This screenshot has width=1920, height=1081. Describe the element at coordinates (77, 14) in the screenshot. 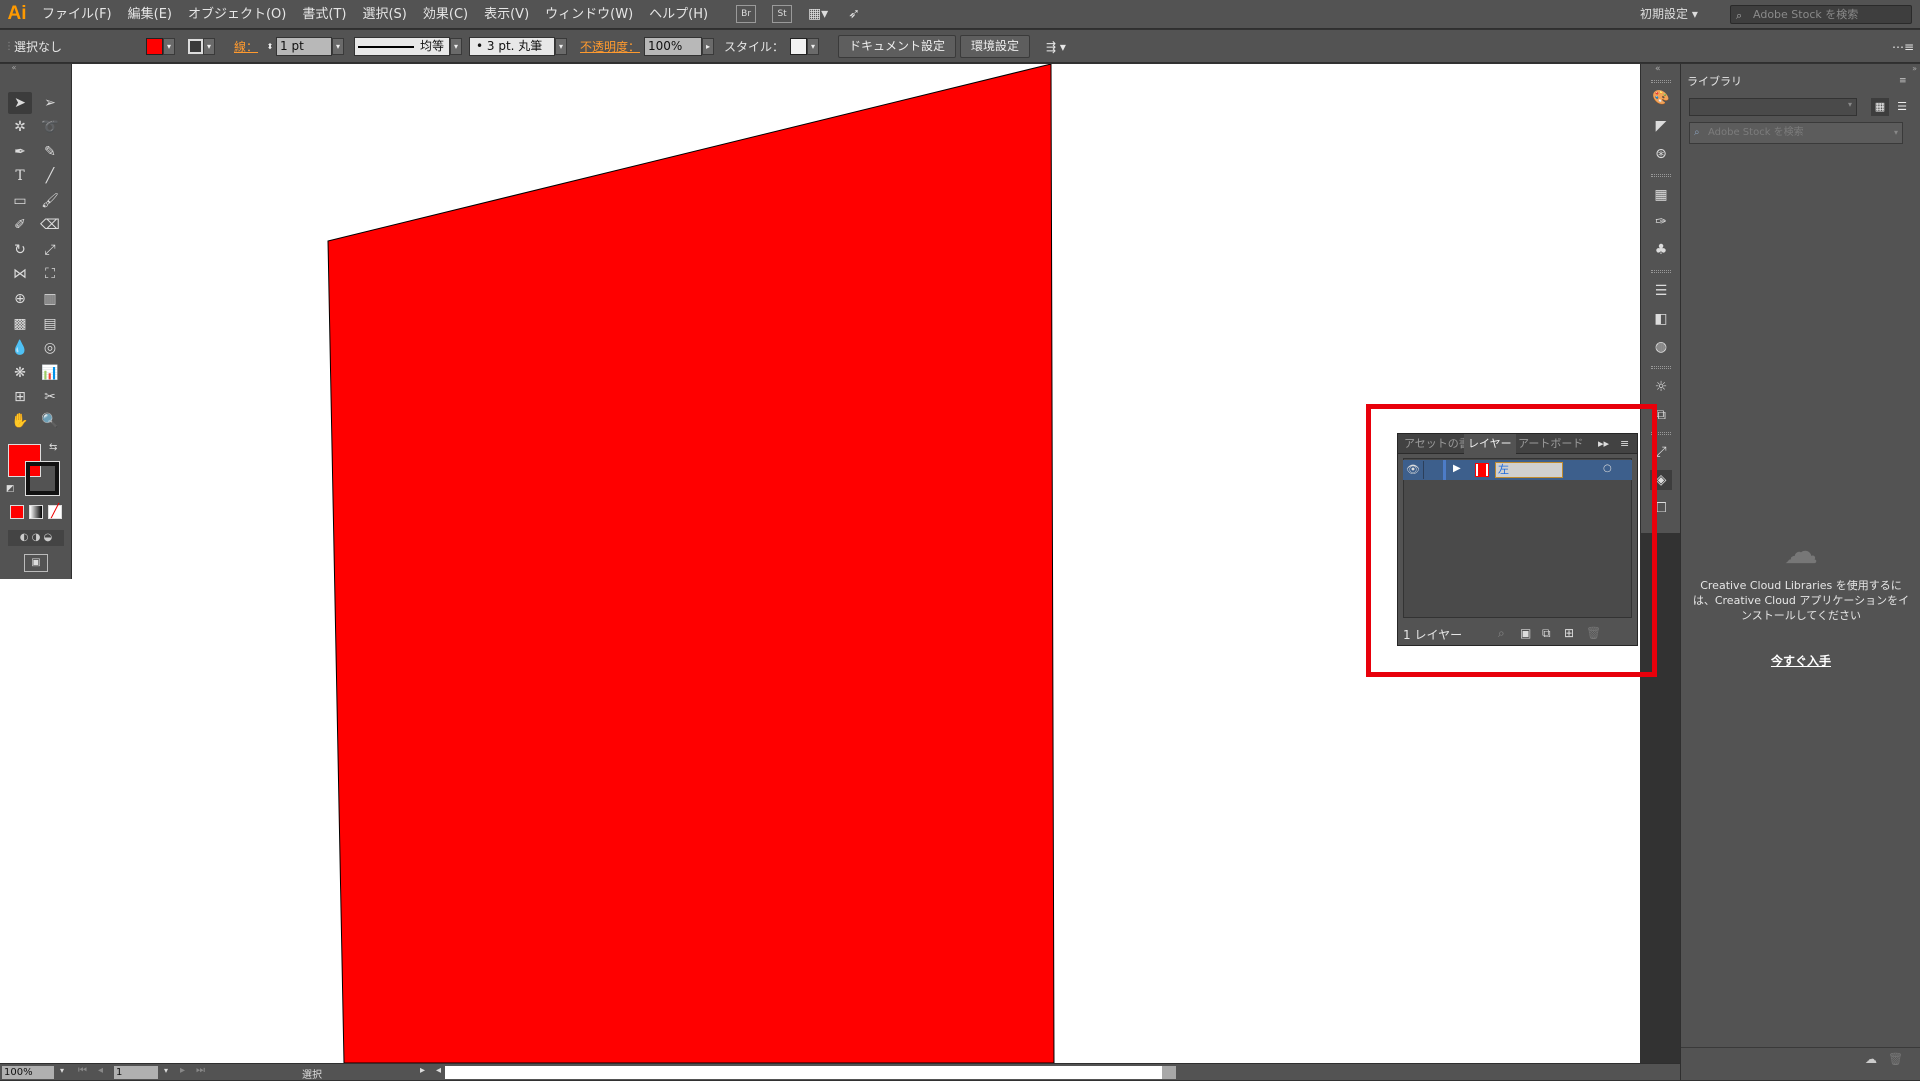

I see `menu-file: ファイル(F)` at that location.